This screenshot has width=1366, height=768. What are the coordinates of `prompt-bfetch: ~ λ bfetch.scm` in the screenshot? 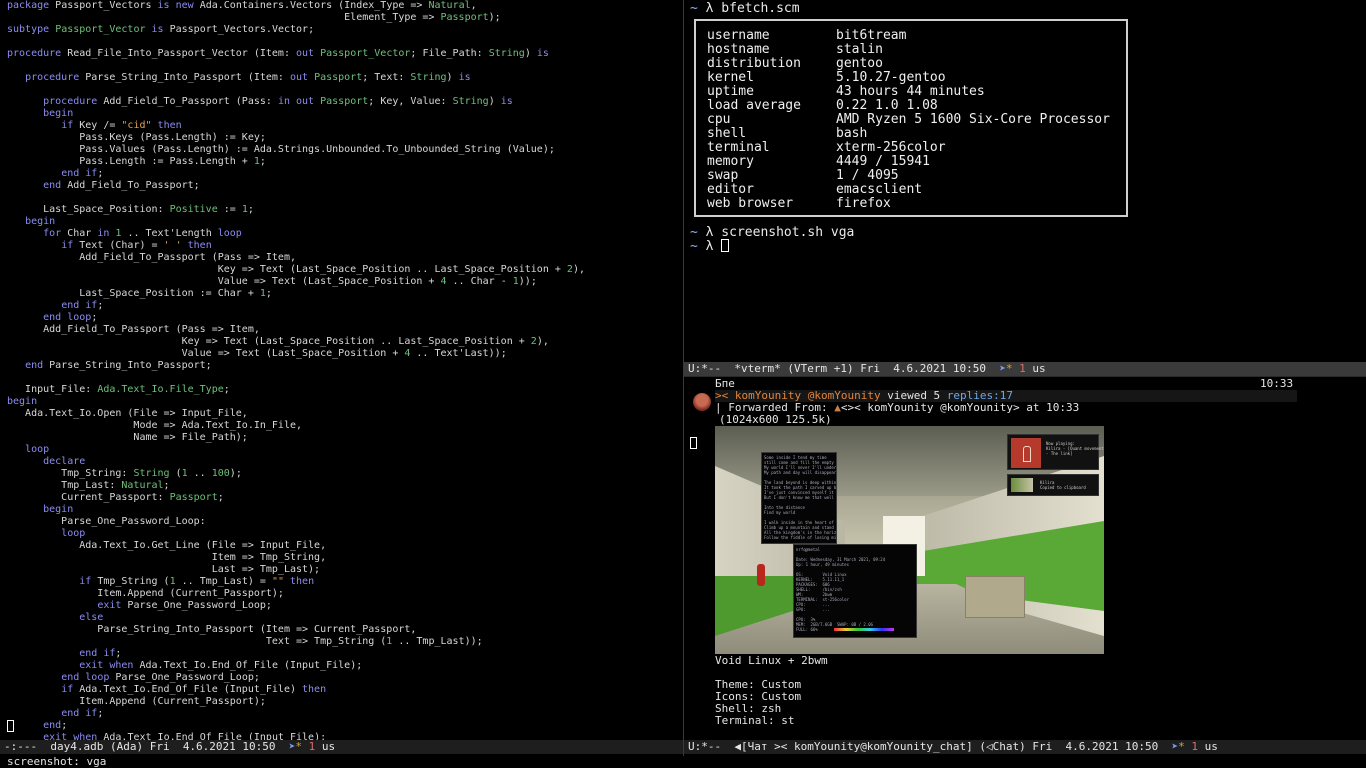 It's located at (745, 8).